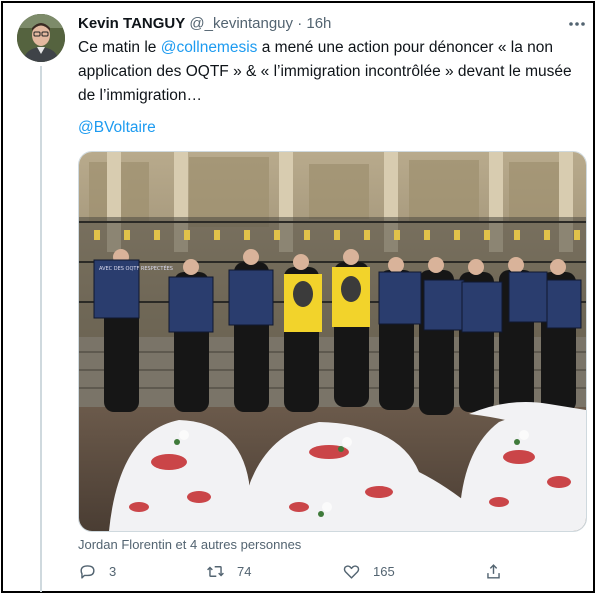  I want to click on author-handle: @_kevintanguy, so click(241, 23).